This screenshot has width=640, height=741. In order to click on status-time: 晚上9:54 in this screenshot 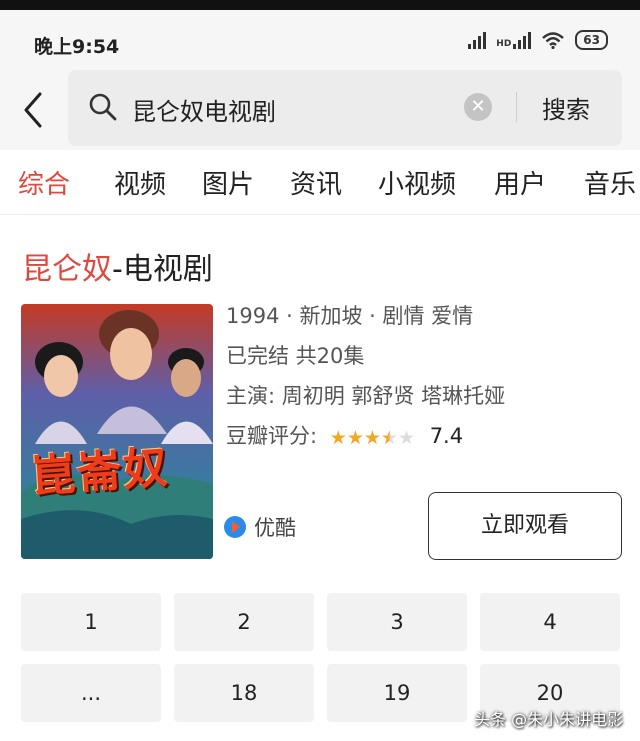, I will do `click(77, 47)`.